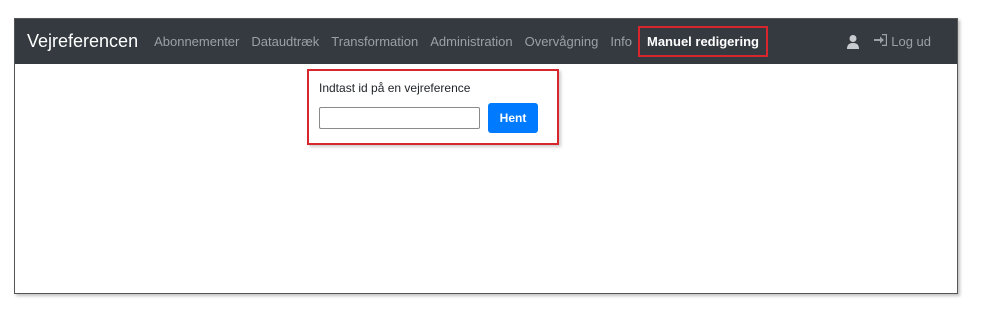 This screenshot has height=314, width=998. I want to click on form-row: Hent, so click(433, 118).